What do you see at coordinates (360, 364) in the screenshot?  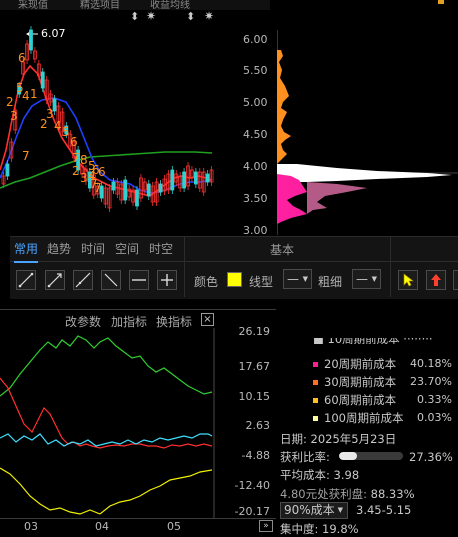 I see `legend-label: 20周期前成本` at bounding box center [360, 364].